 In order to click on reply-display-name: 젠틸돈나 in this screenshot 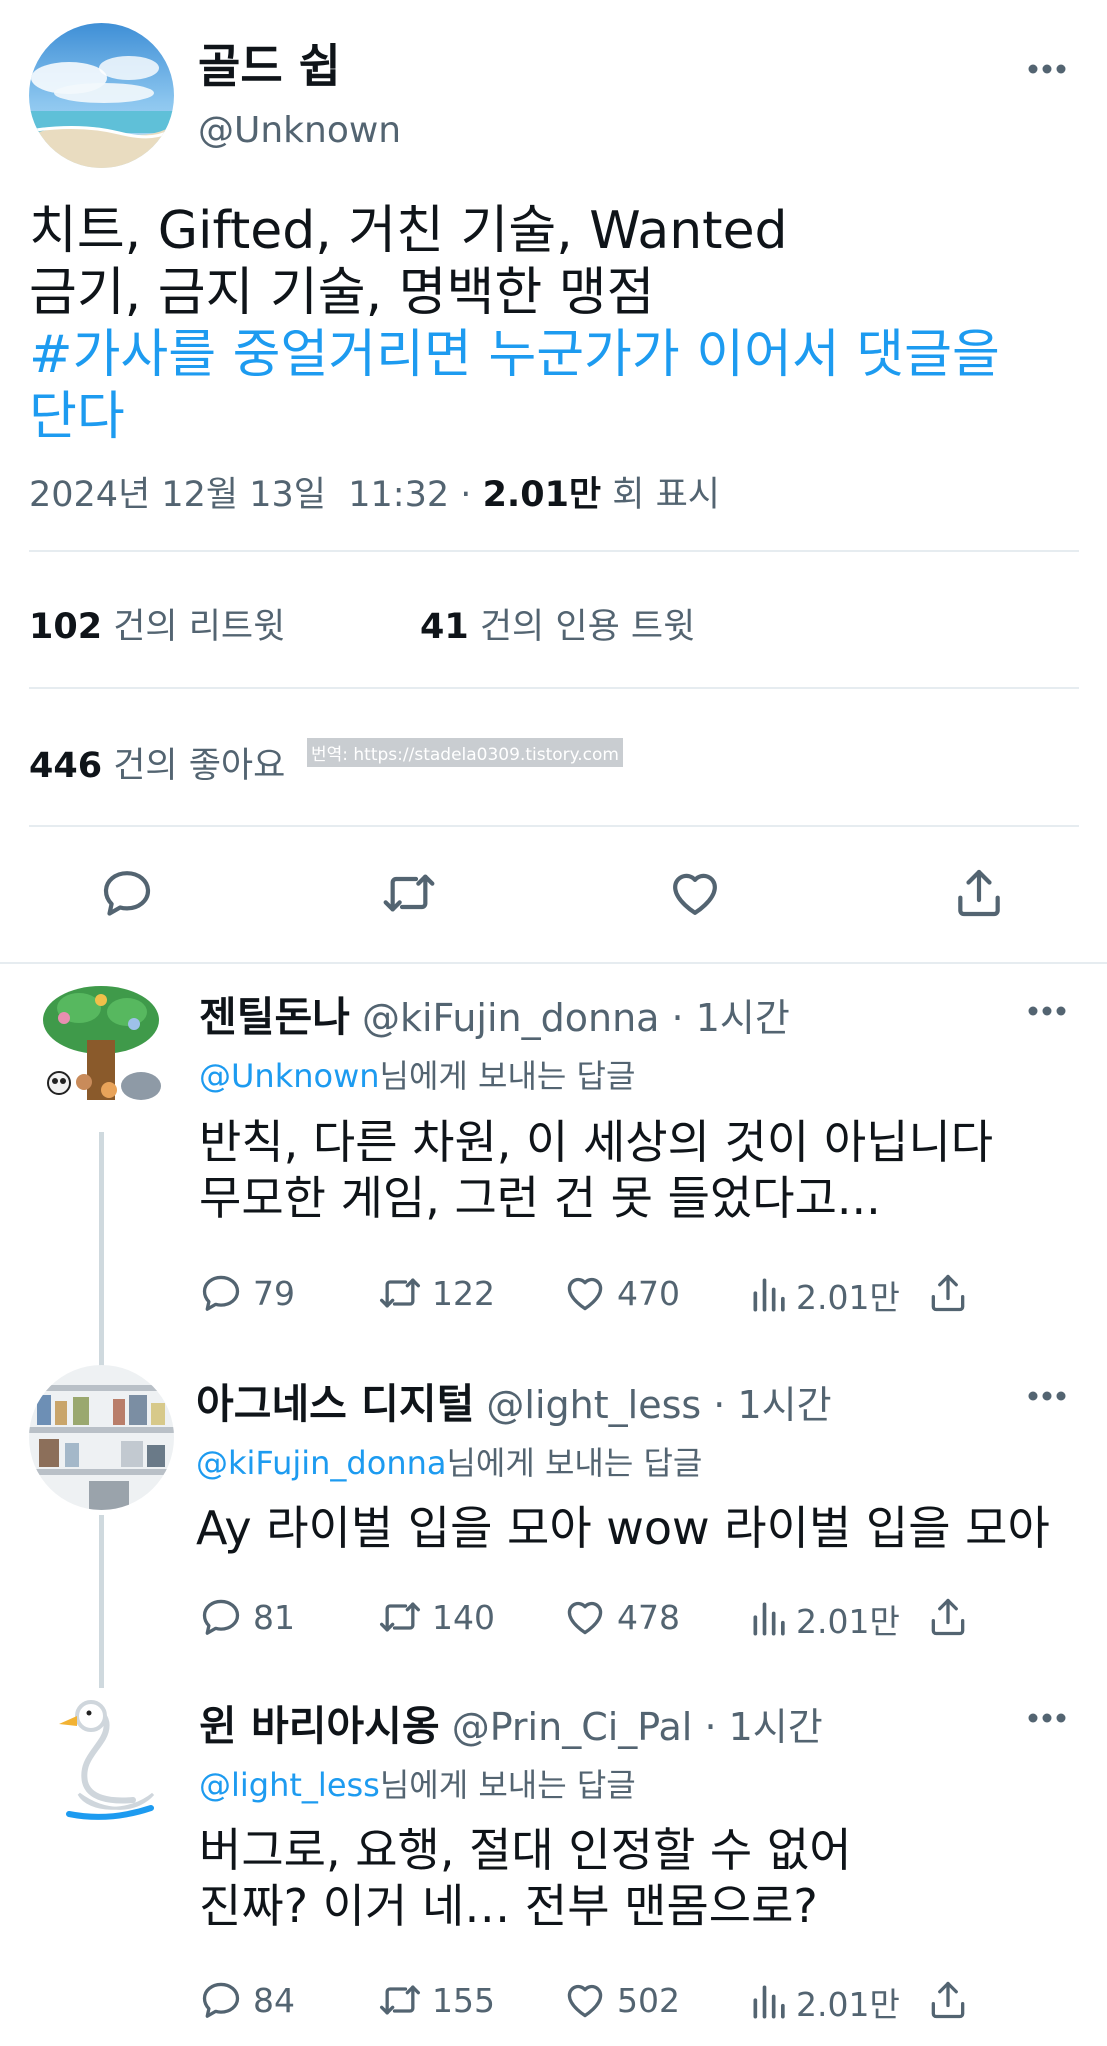, I will do `click(274, 1017)`.